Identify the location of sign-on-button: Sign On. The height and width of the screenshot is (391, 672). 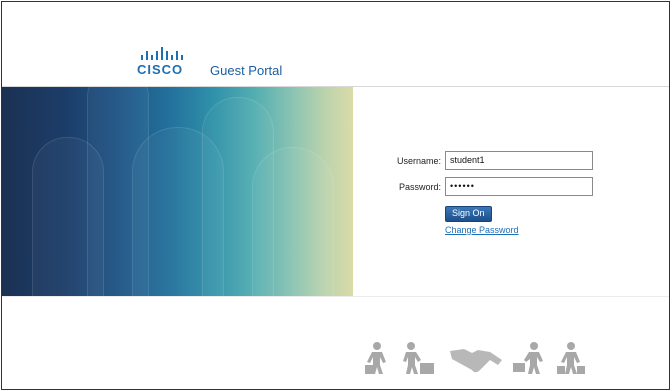
(468, 214).